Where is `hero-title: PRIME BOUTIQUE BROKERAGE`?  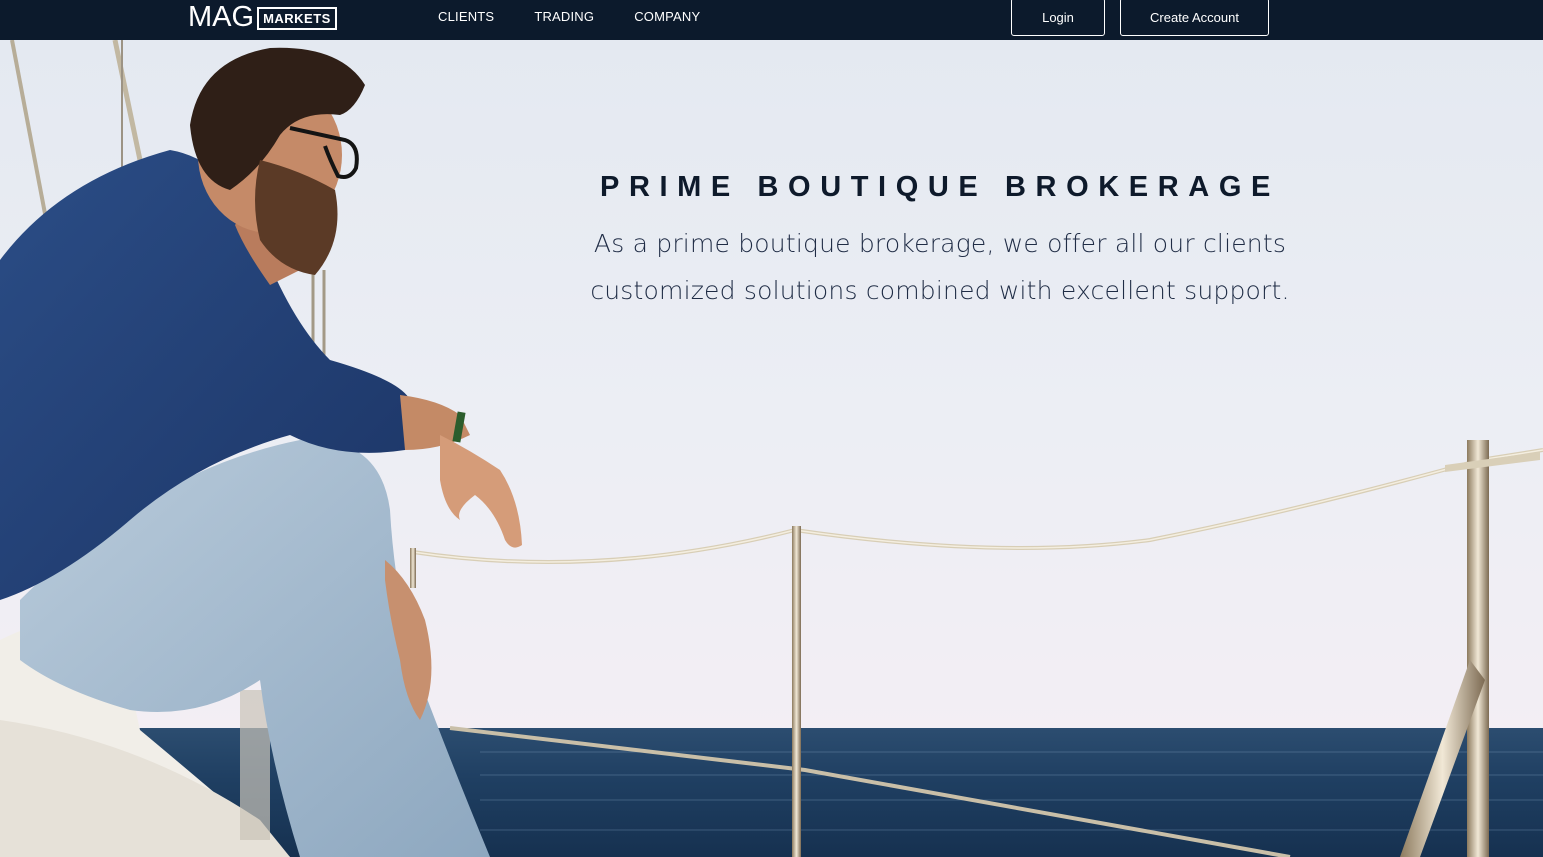
hero-title: PRIME BOUTIQUE BROKERAGE is located at coordinates (940, 187).